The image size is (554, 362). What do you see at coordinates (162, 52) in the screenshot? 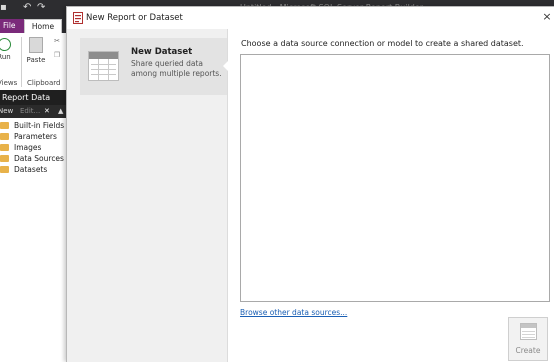
I see `option-title: New Dataset` at bounding box center [162, 52].